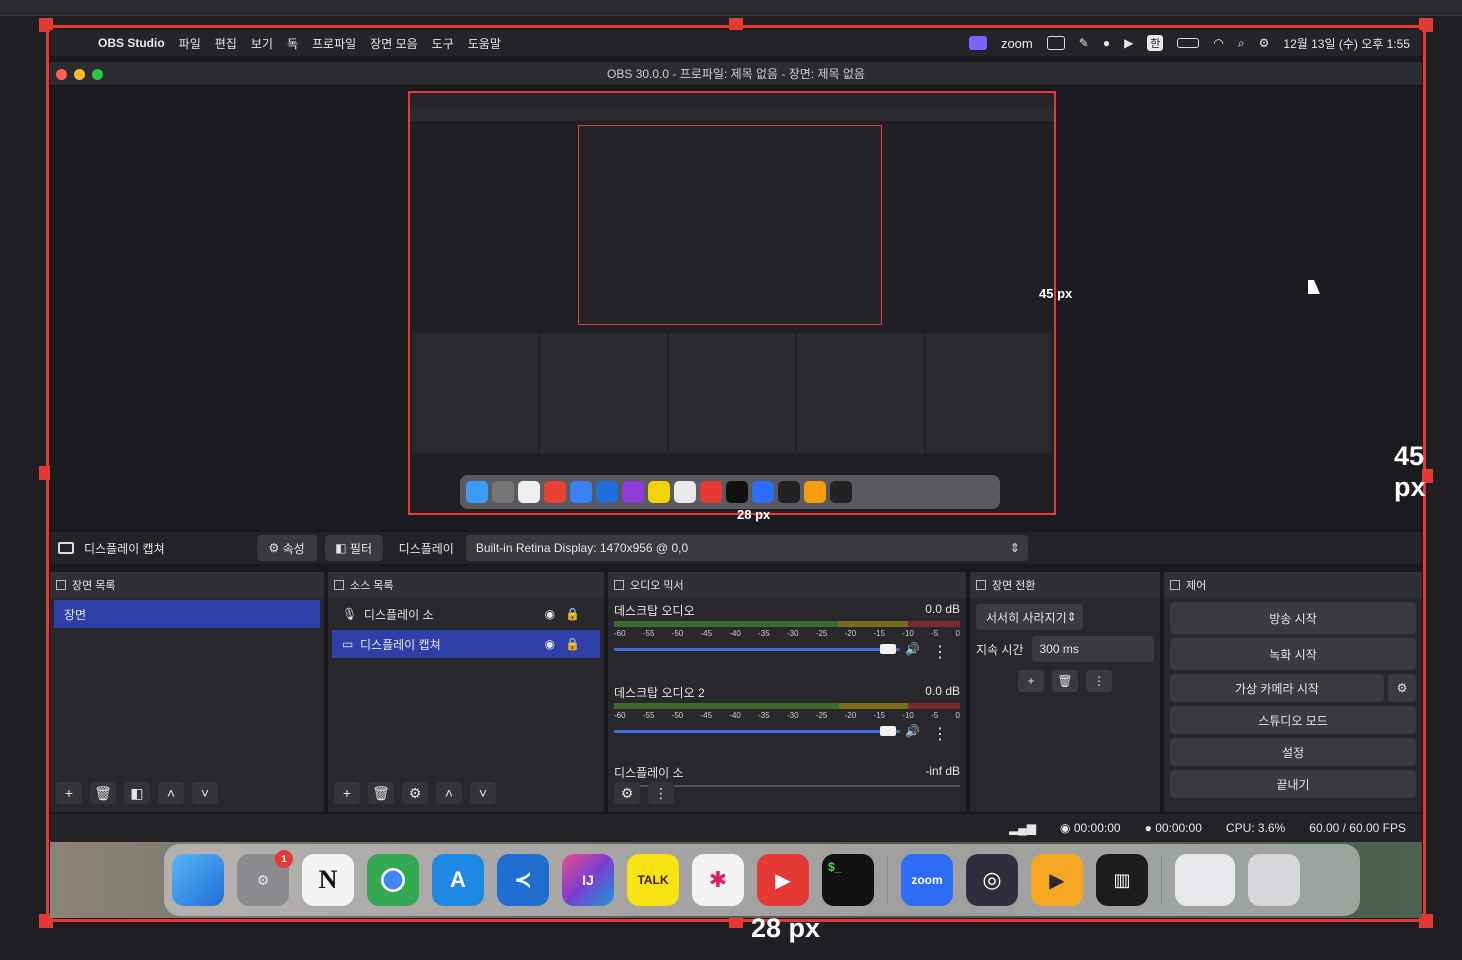 Image resolution: width=1462 pixels, height=960 pixels. Describe the element at coordinates (328, 880) in the screenshot. I see `notion-icon: N` at that location.